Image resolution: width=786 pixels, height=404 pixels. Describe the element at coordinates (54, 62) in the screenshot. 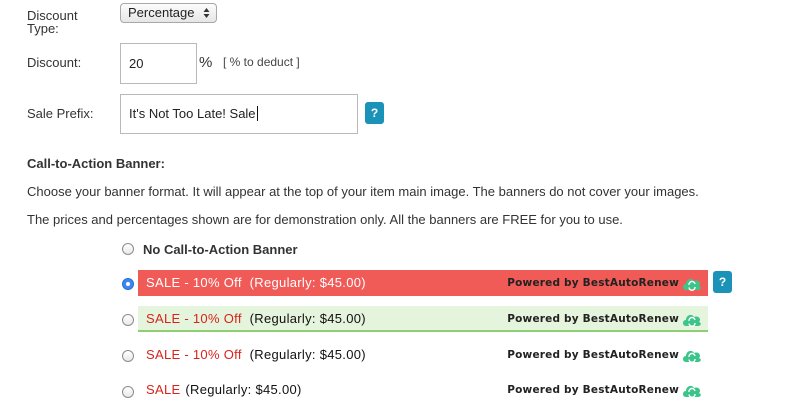

I see `discount-label: Discount:` at that location.